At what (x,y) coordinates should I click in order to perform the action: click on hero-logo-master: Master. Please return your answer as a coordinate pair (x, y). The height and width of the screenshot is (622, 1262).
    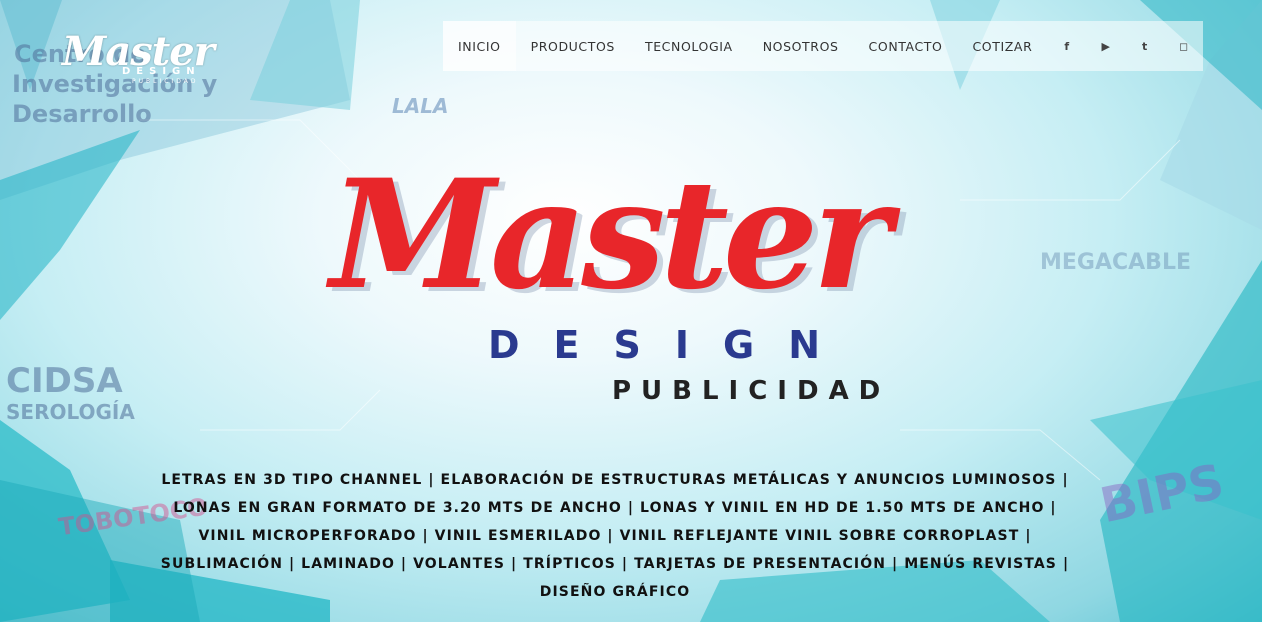
    Looking at the image, I should click on (610, 235).